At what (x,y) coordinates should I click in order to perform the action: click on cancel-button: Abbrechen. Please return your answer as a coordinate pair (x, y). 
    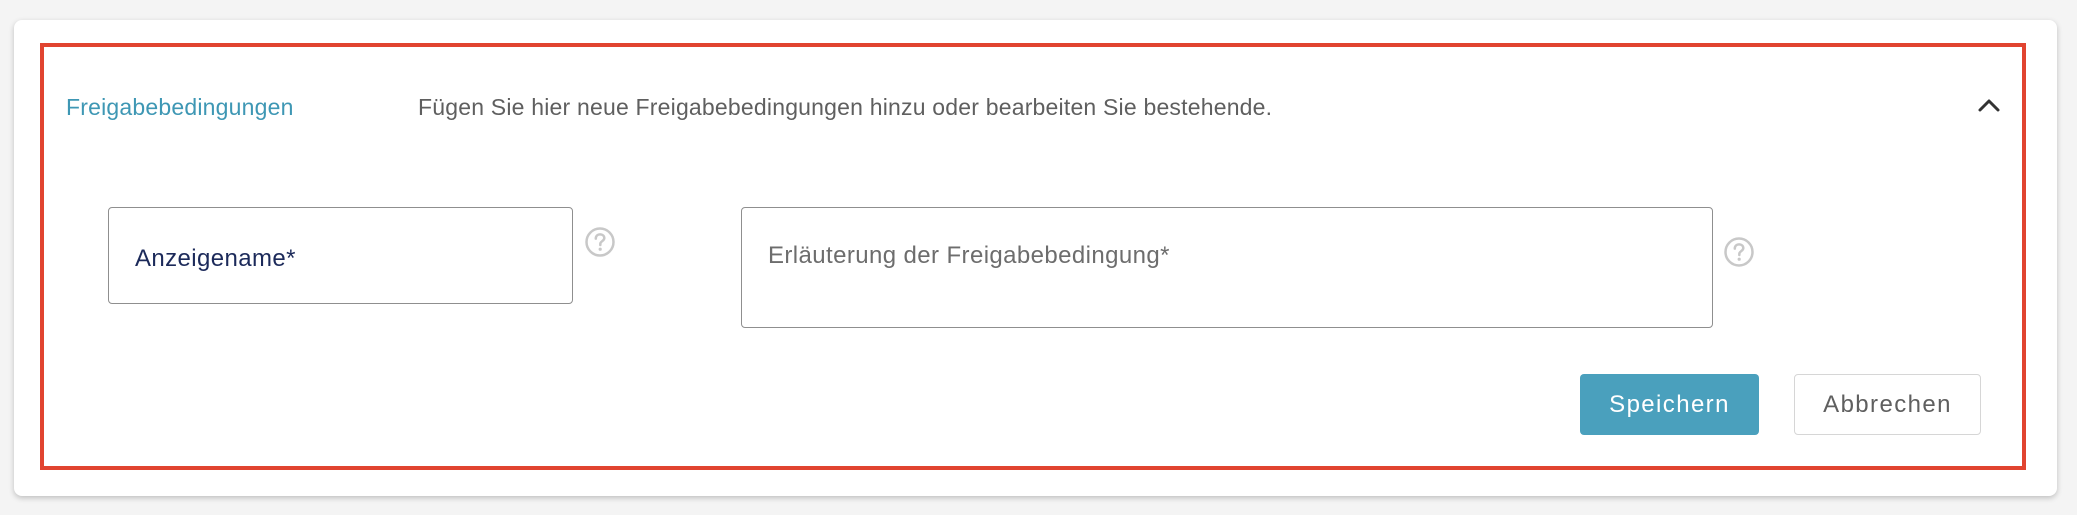
    Looking at the image, I should click on (1887, 404).